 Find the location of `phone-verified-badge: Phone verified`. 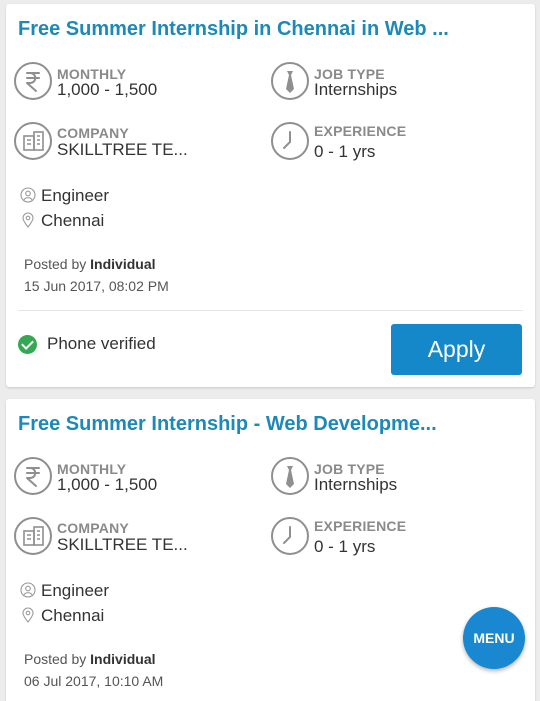

phone-verified-badge: Phone verified is located at coordinates (87, 344).